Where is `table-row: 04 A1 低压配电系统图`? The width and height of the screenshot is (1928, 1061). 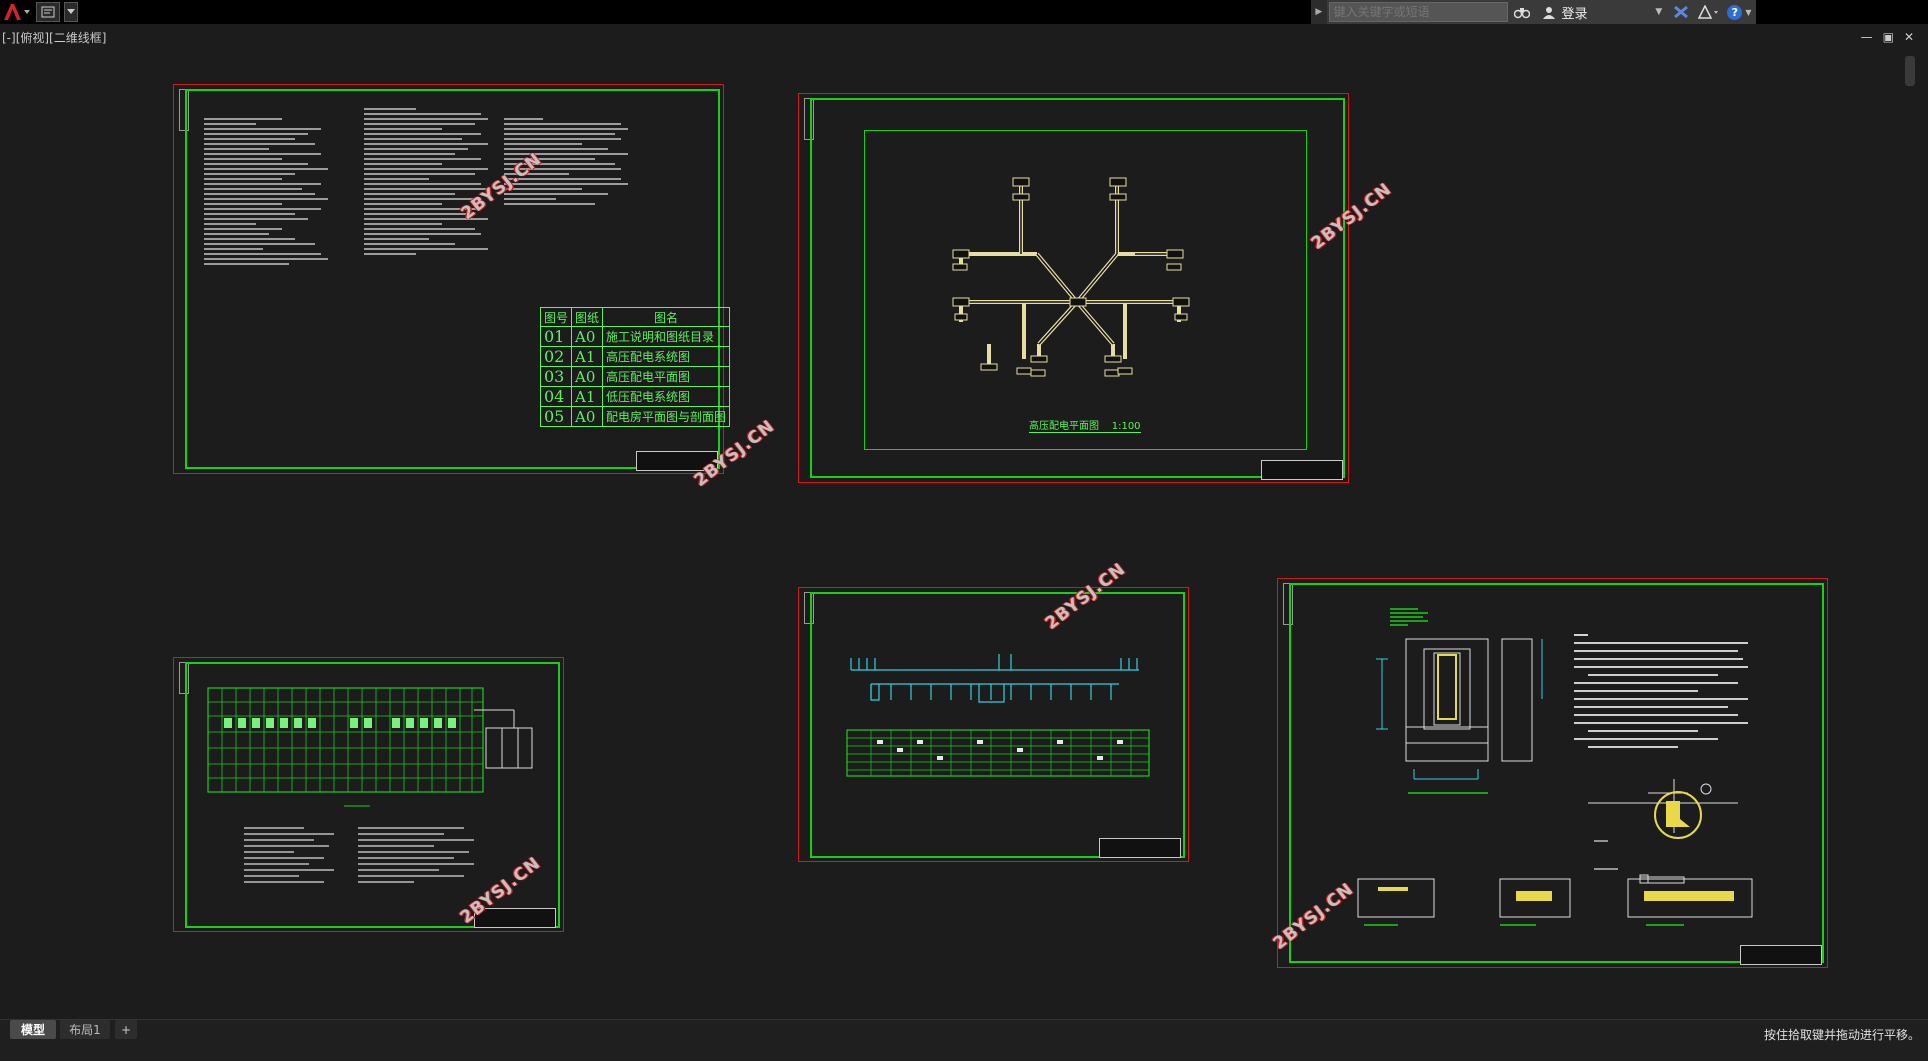 table-row: 04 A1 低压配电系统图 is located at coordinates (635, 396).